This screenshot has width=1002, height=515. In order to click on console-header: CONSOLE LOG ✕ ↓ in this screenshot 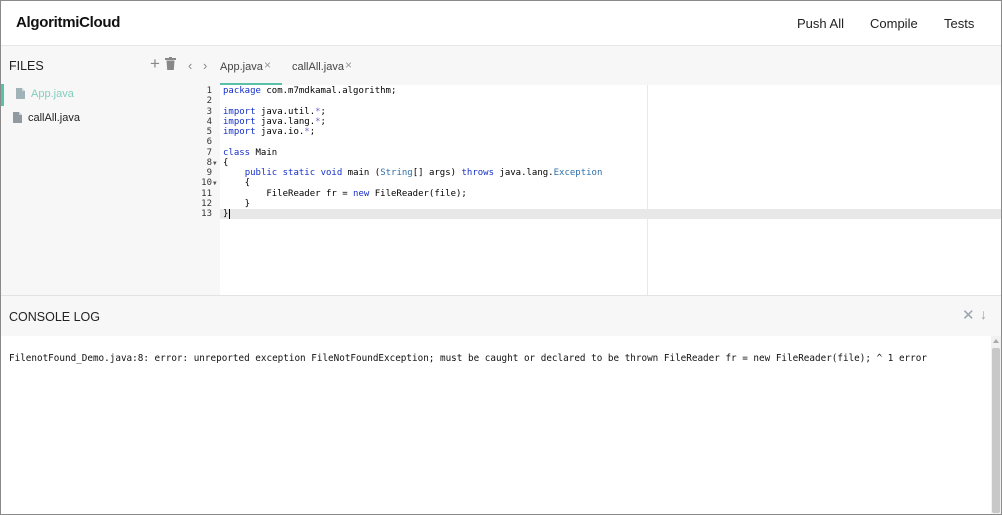, I will do `click(501, 316)`.